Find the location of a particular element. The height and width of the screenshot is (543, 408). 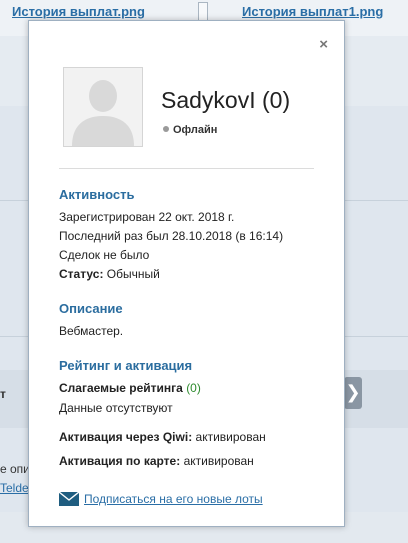

last-seen: Последний раз был 28.10.2018 (в 16:14) is located at coordinates (171, 236).